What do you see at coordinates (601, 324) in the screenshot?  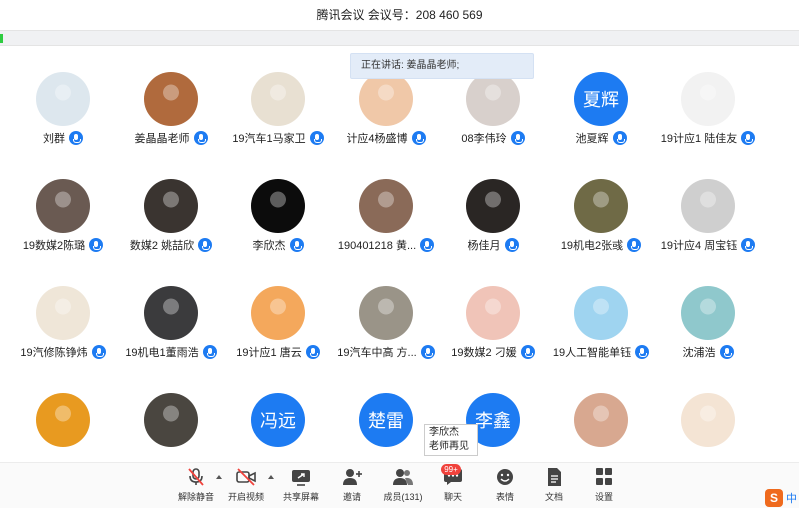 I see `participant-tile: 19人工智能单钰` at bounding box center [601, 324].